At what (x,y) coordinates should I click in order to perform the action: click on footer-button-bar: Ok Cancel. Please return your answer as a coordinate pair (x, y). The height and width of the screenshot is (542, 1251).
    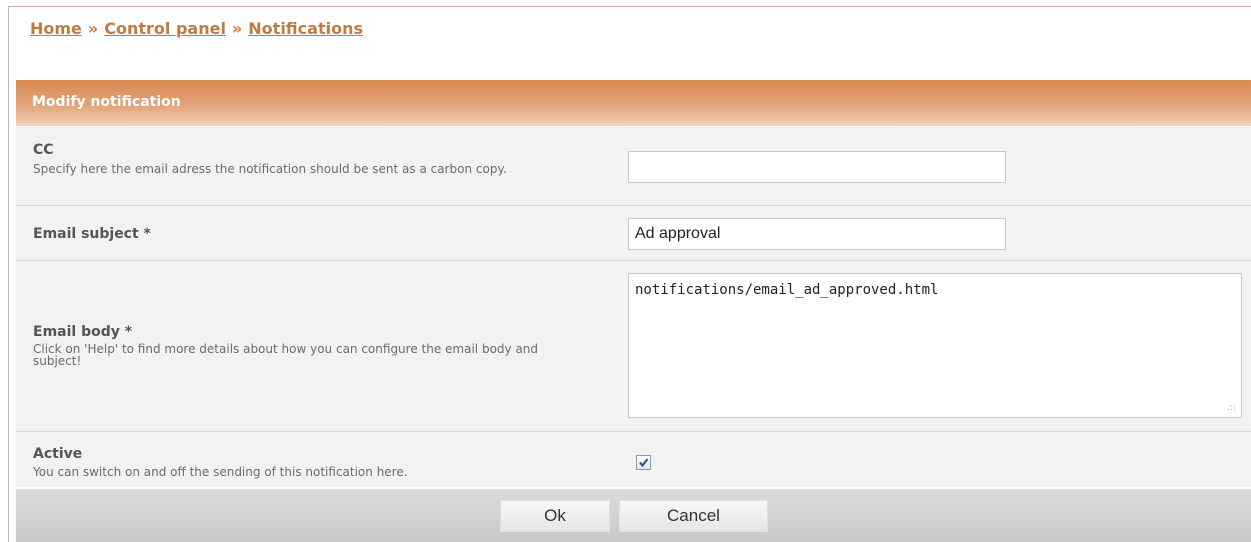
    Looking at the image, I should click on (633, 515).